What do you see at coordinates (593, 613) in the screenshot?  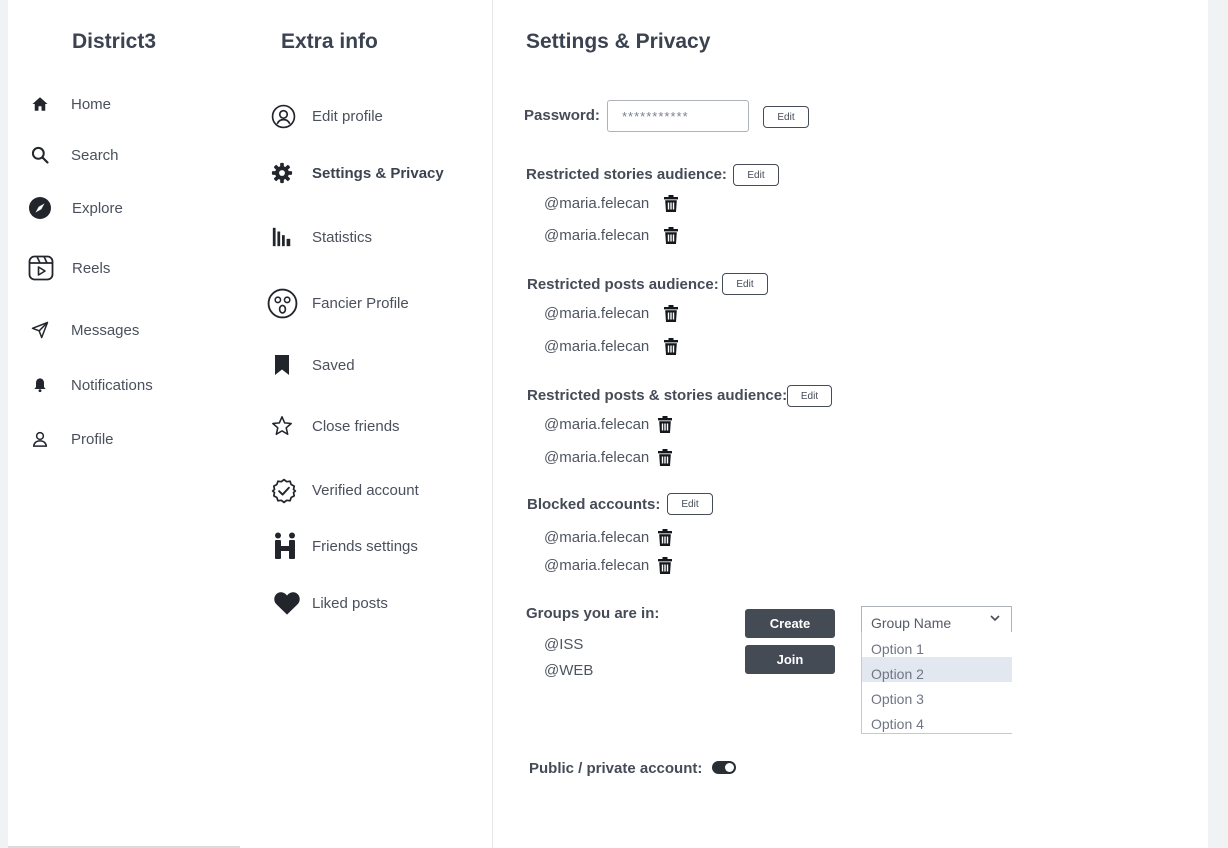 I see `groups-label: Groups you are in:` at bounding box center [593, 613].